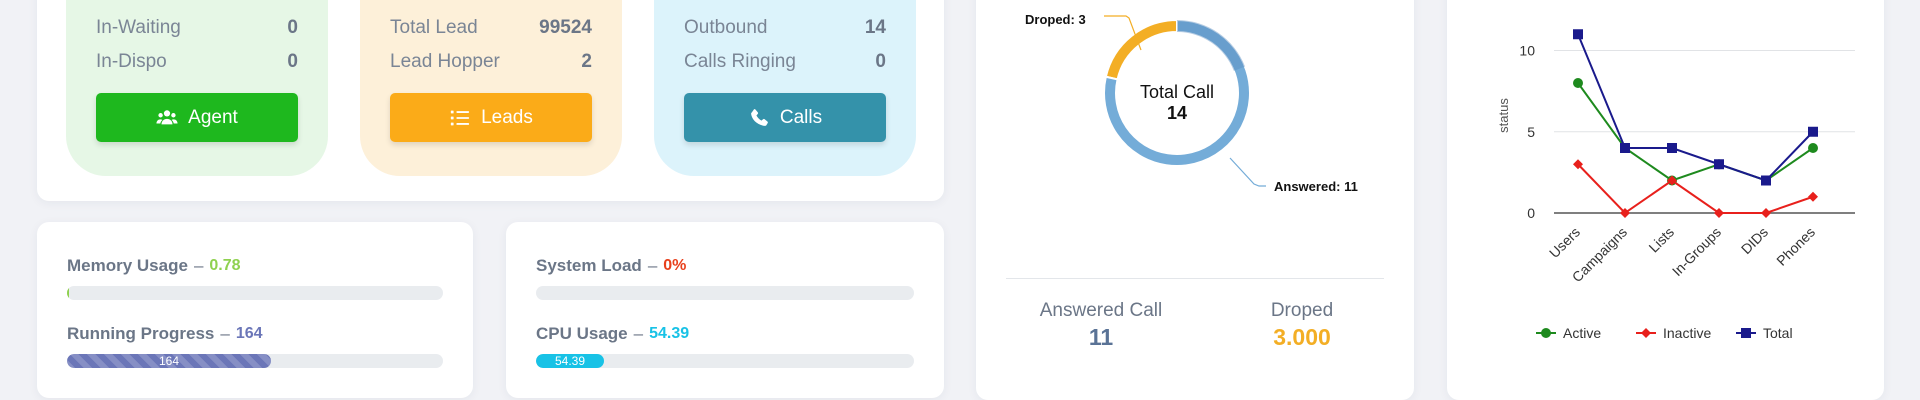  What do you see at coordinates (726, 27) in the screenshot?
I see `stat-label: Outbound` at bounding box center [726, 27].